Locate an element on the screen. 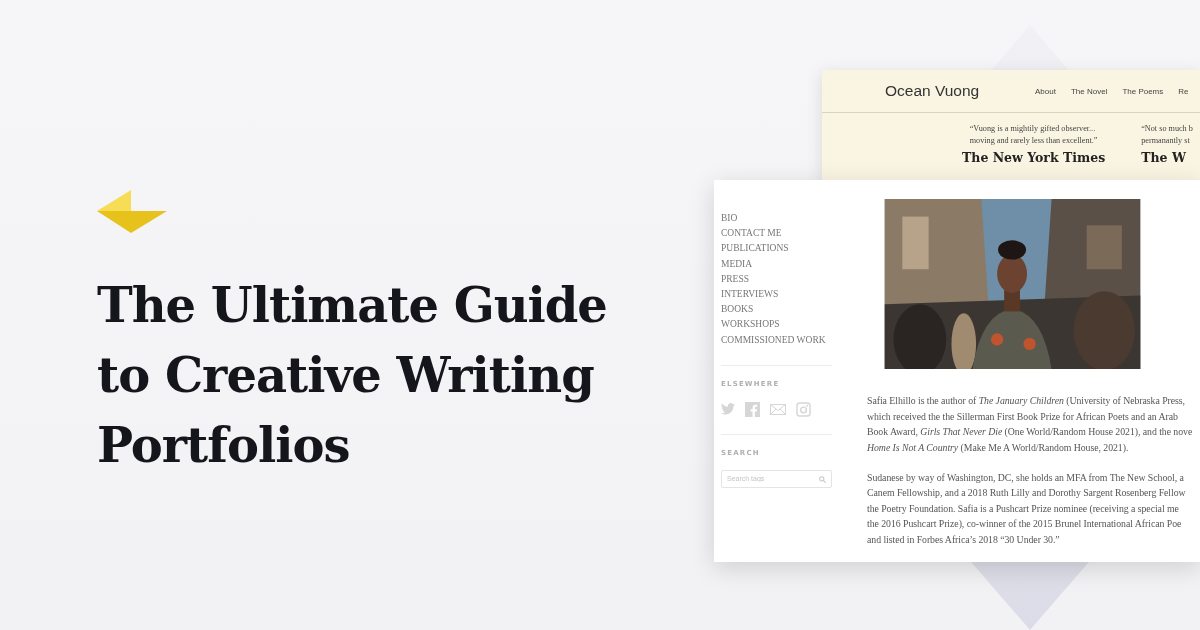 Image resolution: width=1200 pixels, height=630 pixels. review-source: The New York Times is located at coordinates (1034, 157).